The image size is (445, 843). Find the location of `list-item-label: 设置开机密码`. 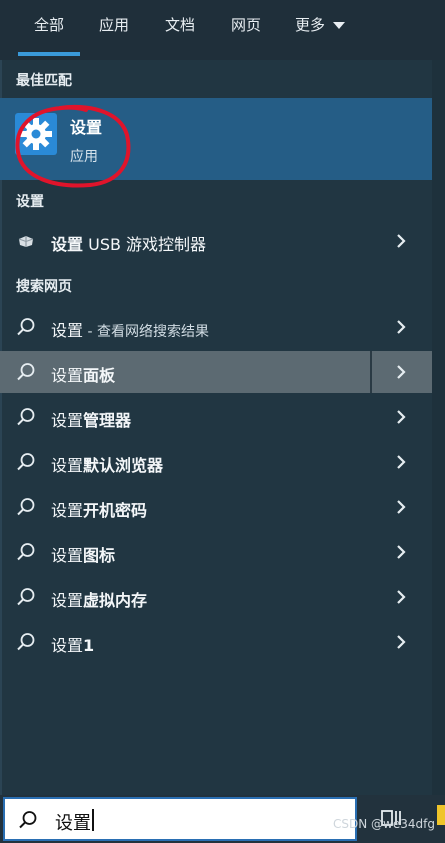

list-item-label: 设置开机密码 is located at coordinates (99, 509).